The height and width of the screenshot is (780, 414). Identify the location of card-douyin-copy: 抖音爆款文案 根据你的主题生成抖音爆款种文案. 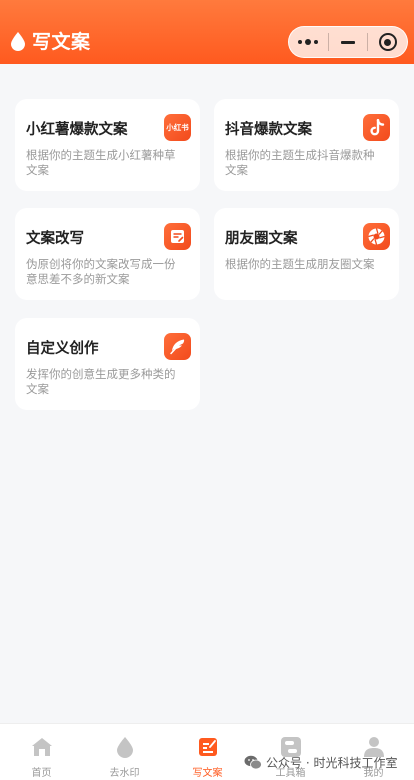
(306, 145).